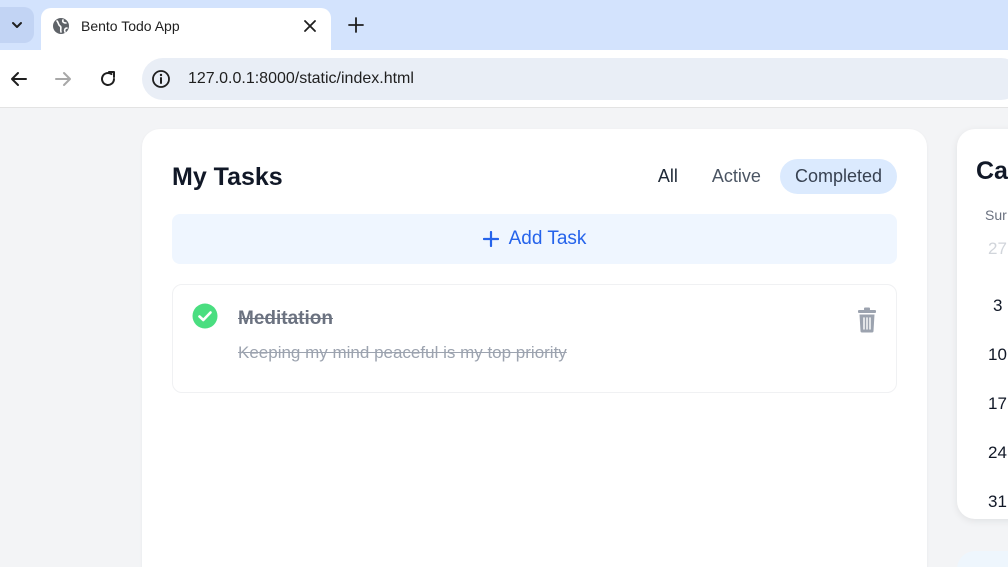 This screenshot has height=567, width=1008. I want to click on forward-arrow-icon, so click(63, 79).